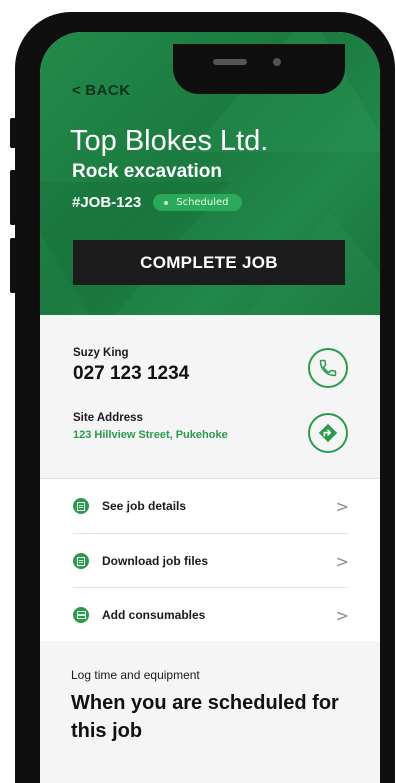 This screenshot has width=396, height=783. I want to click on site-address: 123 Hillview Street, Pukehoke, so click(150, 435).